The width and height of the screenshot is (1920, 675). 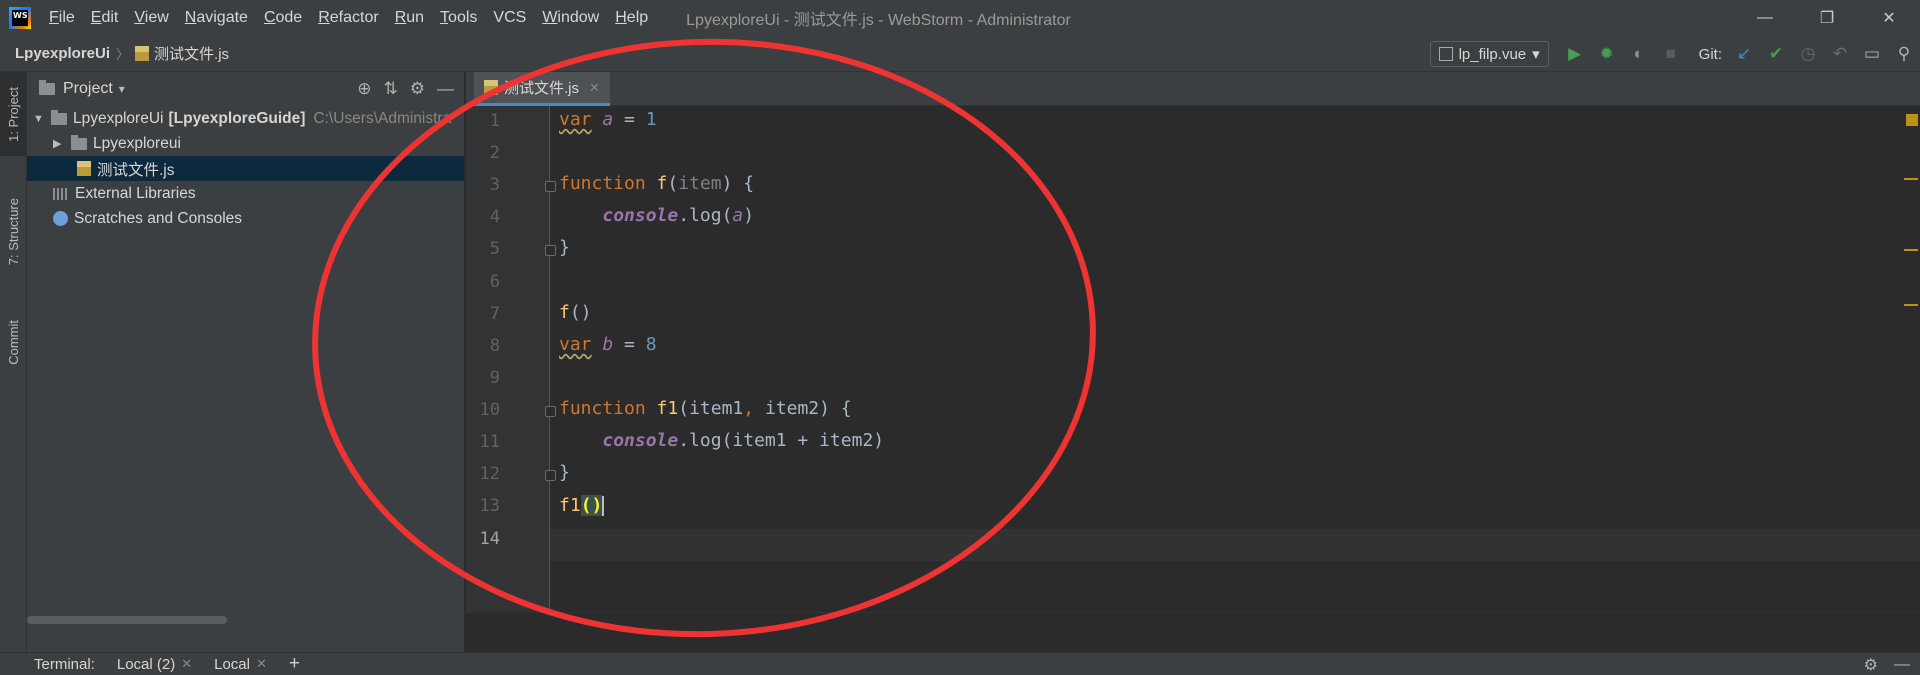 What do you see at coordinates (62, 53) in the screenshot?
I see `breadcrumb-root: LpyexploreUi` at bounding box center [62, 53].